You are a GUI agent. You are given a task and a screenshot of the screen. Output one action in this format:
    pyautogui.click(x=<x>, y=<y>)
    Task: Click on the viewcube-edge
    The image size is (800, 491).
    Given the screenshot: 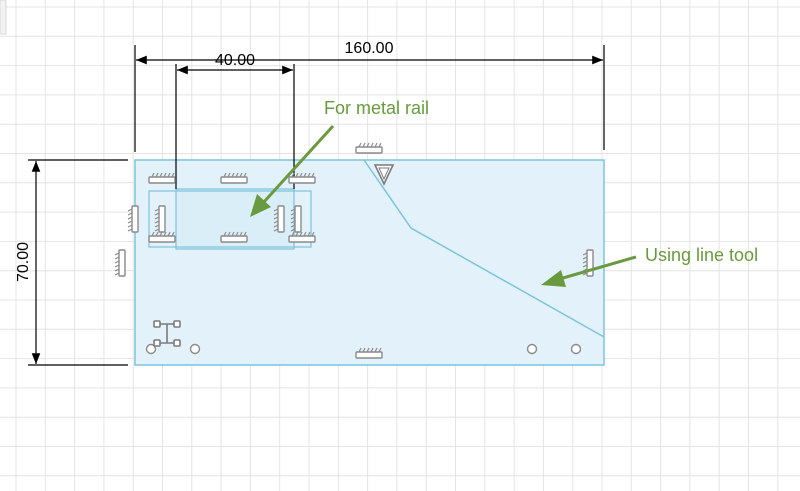 What is the action you would take?
    pyautogui.click(x=3, y=17)
    